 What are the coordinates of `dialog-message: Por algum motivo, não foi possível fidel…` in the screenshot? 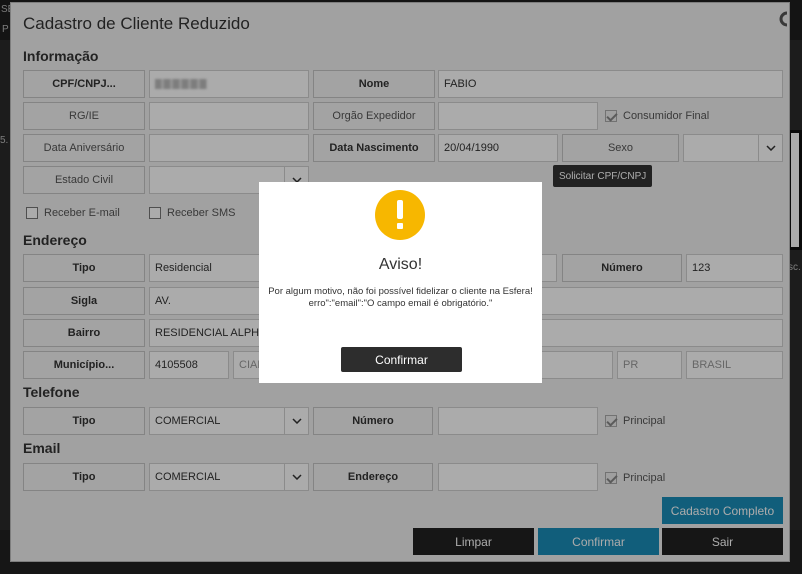 It's located at (400, 297).